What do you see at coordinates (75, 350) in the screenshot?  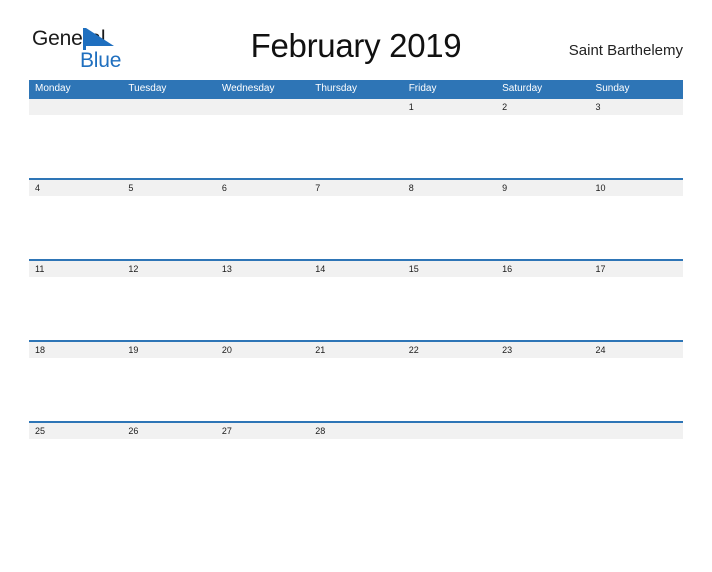 I see `day-cell: 18` at bounding box center [75, 350].